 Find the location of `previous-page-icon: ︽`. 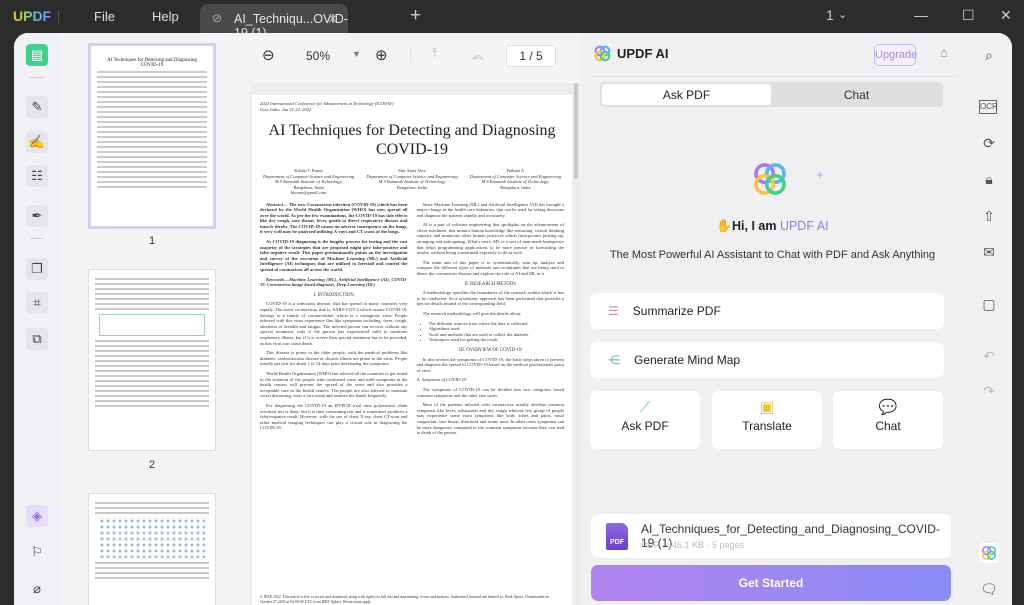

previous-page-icon: ︽ is located at coordinates (478, 54).